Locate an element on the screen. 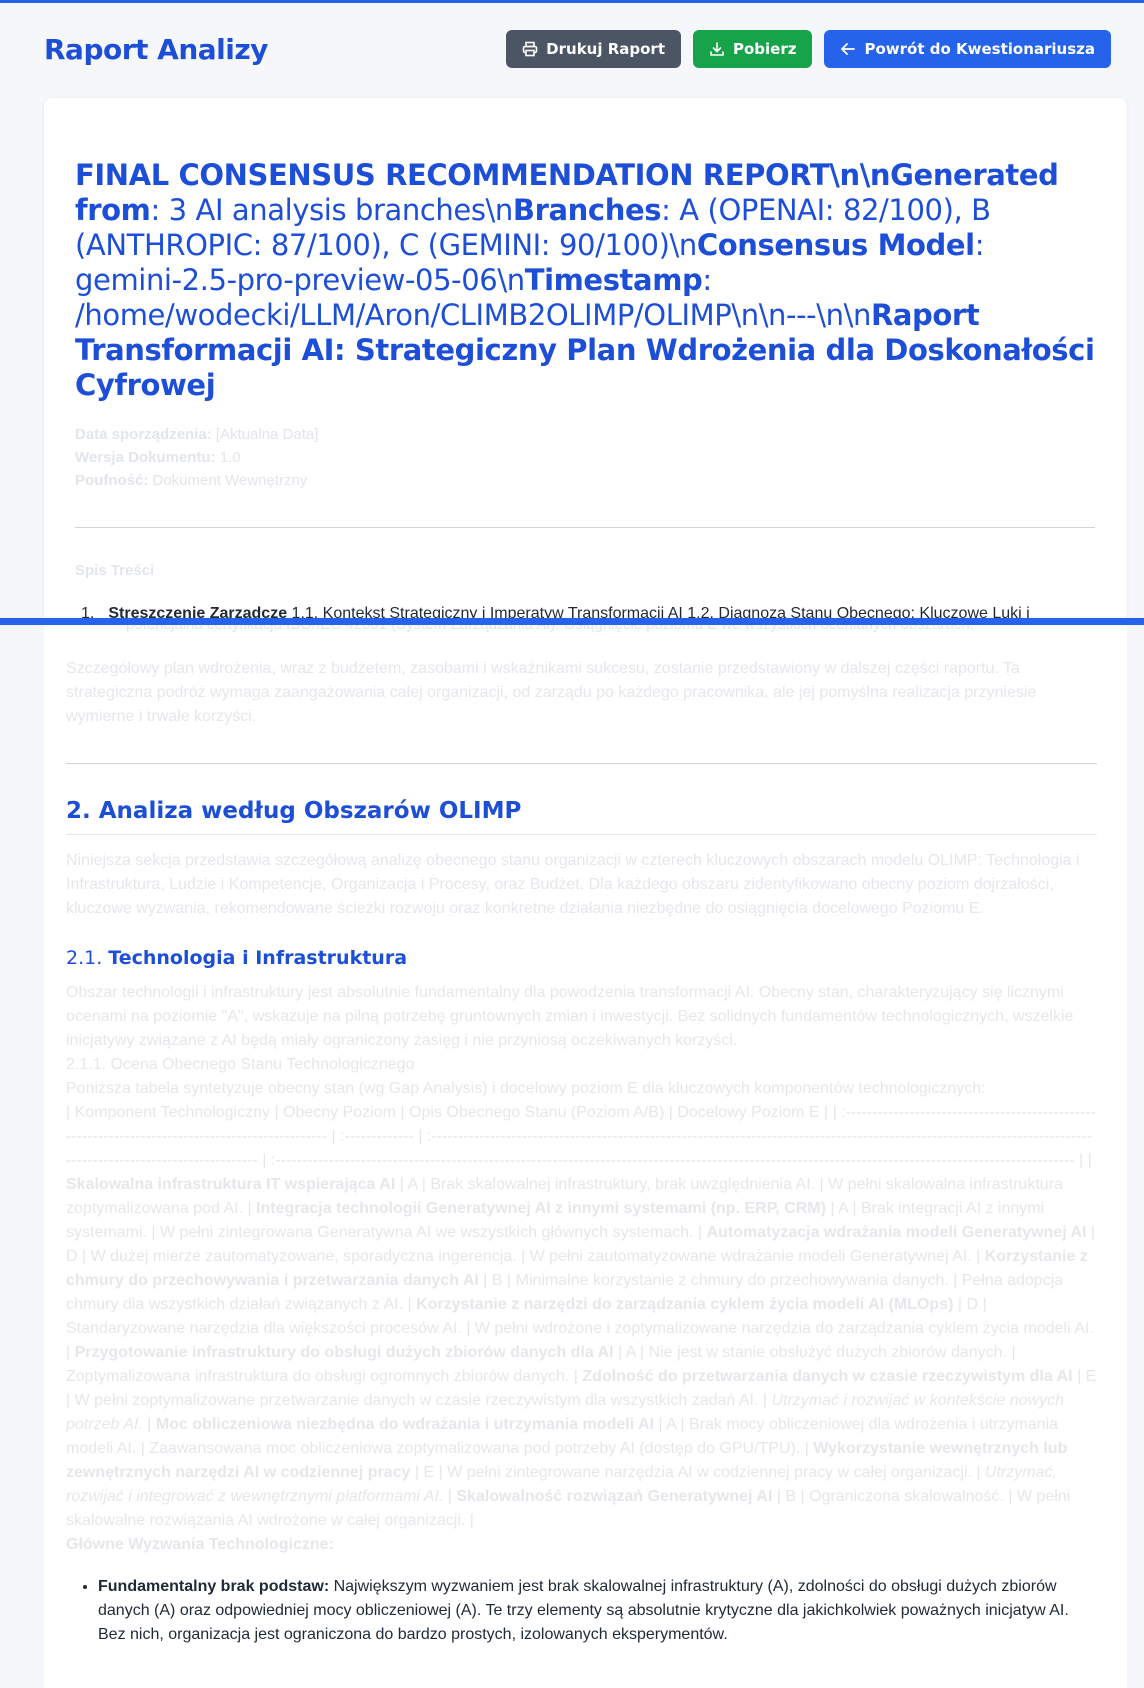 Image resolution: width=1144 pixels, height=1688 pixels. section-heading: 2. Analiza według Obszarów OLIMP is located at coordinates (581, 816).